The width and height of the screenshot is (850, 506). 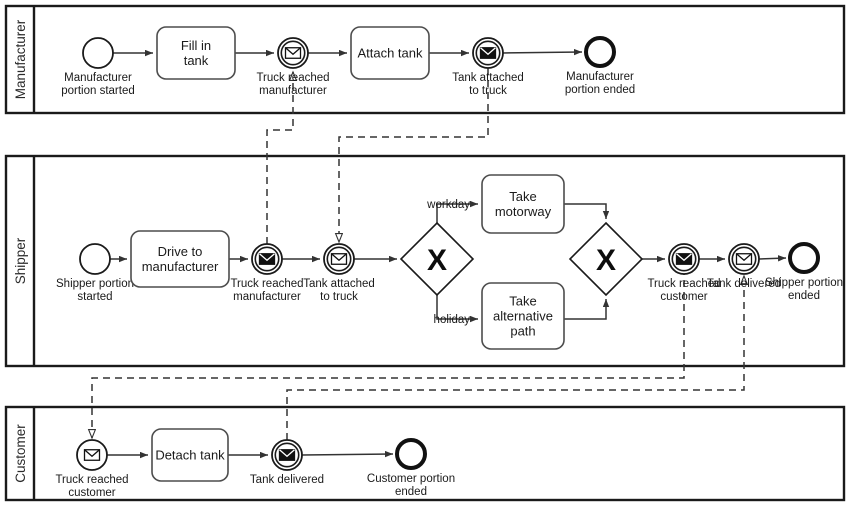 I want to click on node-s-drive: Drive tomanufacturer, so click(x=180, y=259).